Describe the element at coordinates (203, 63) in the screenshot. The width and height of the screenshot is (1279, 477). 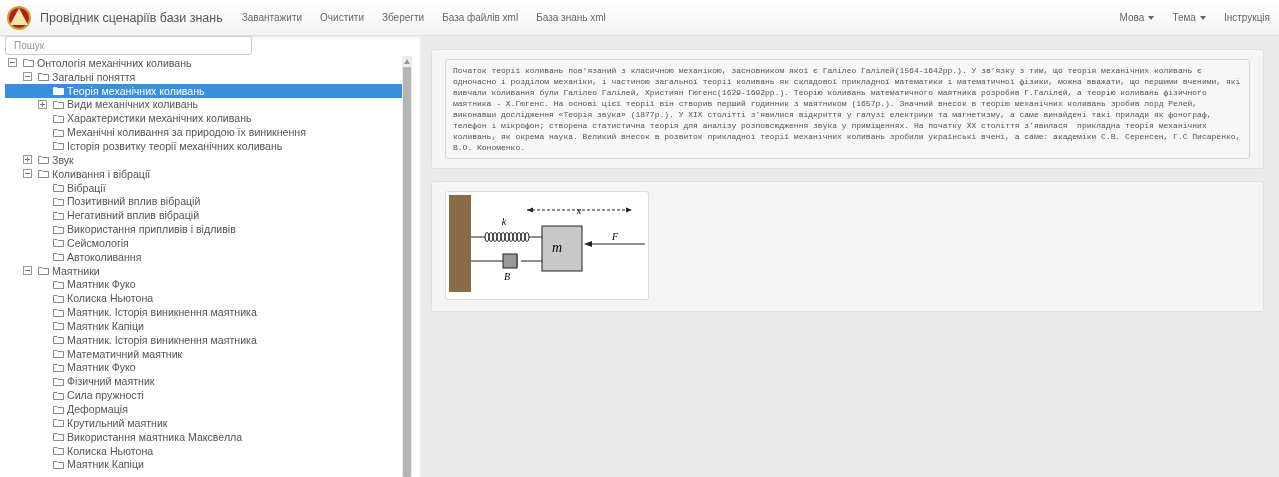
I see `tree-item: Онтологія механічних коливань` at that location.